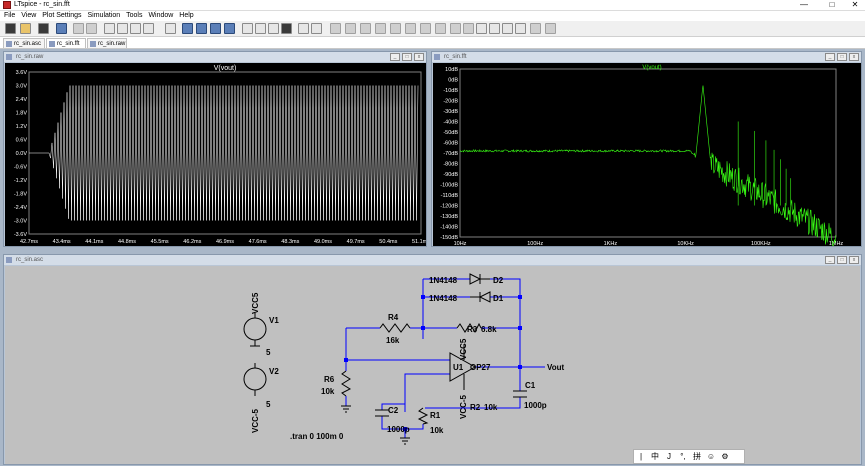 The image size is (865, 466). Describe the element at coordinates (229, 28) in the screenshot. I see `close-all-icon` at that location.